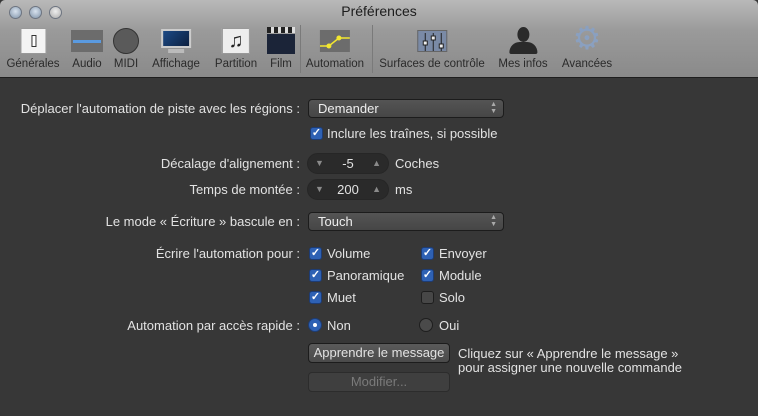  I want to click on alignment-offset-label: Décalage d'alignement :, so click(230, 163).